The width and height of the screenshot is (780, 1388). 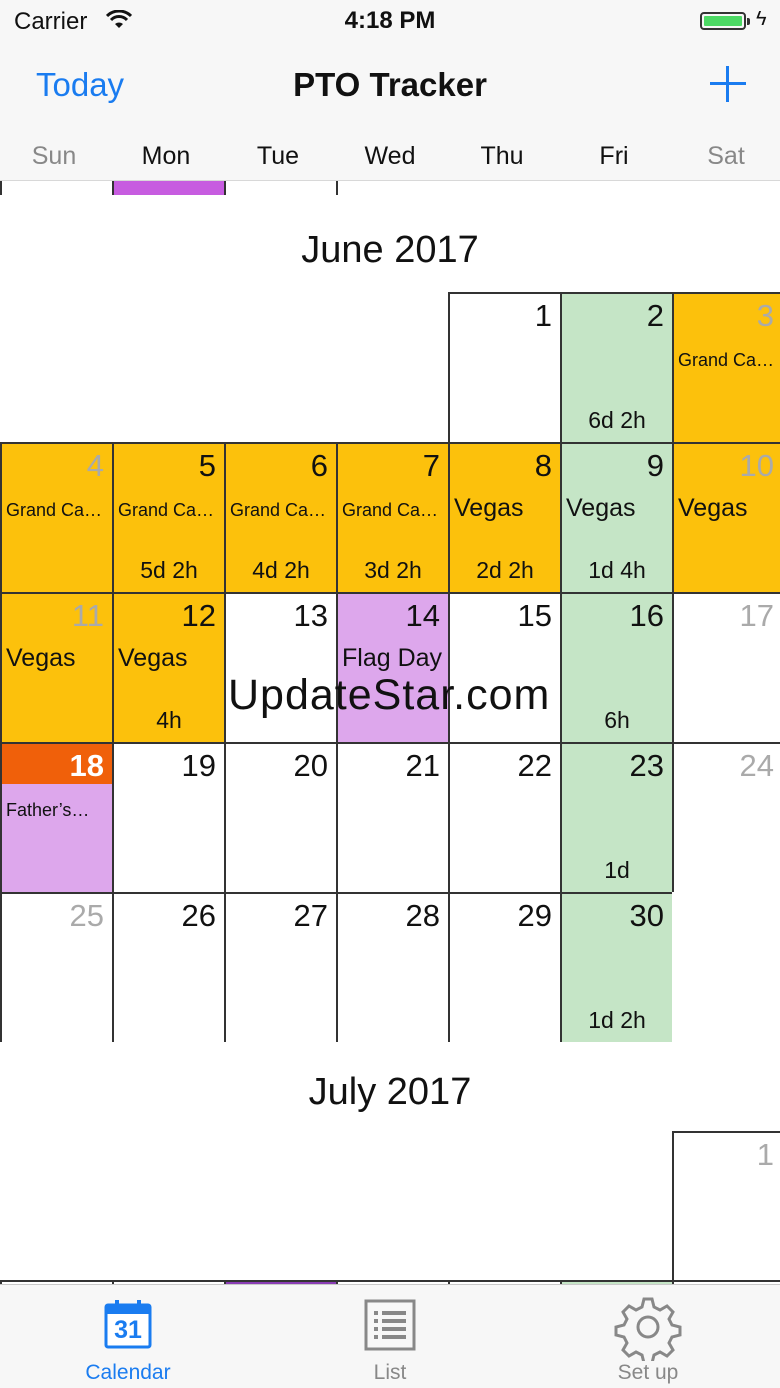 What do you see at coordinates (168, 817) in the screenshot?
I see `day-cell: 19` at bounding box center [168, 817].